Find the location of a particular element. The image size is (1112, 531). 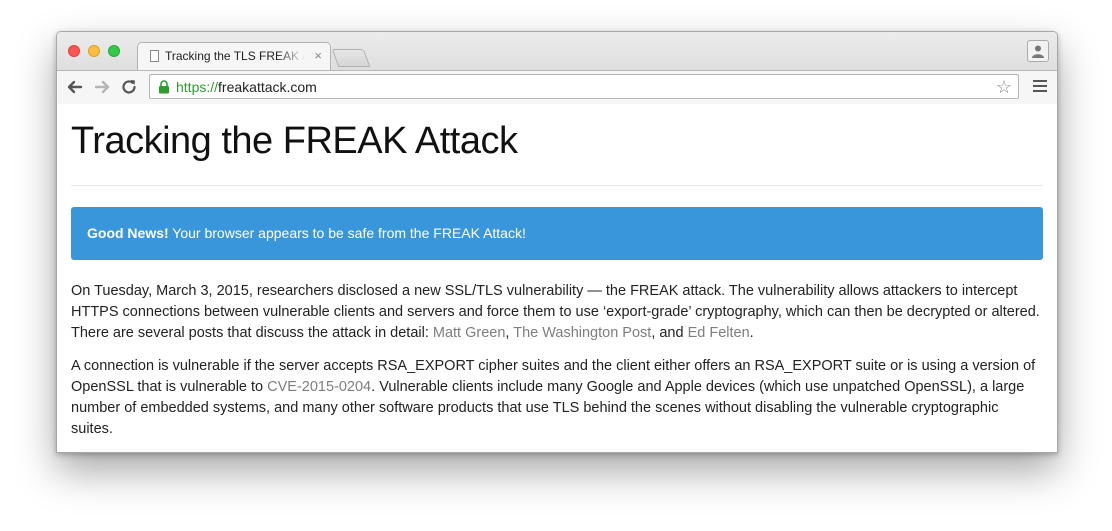

star-icon: ☆ is located at coordinates (1004, 87).